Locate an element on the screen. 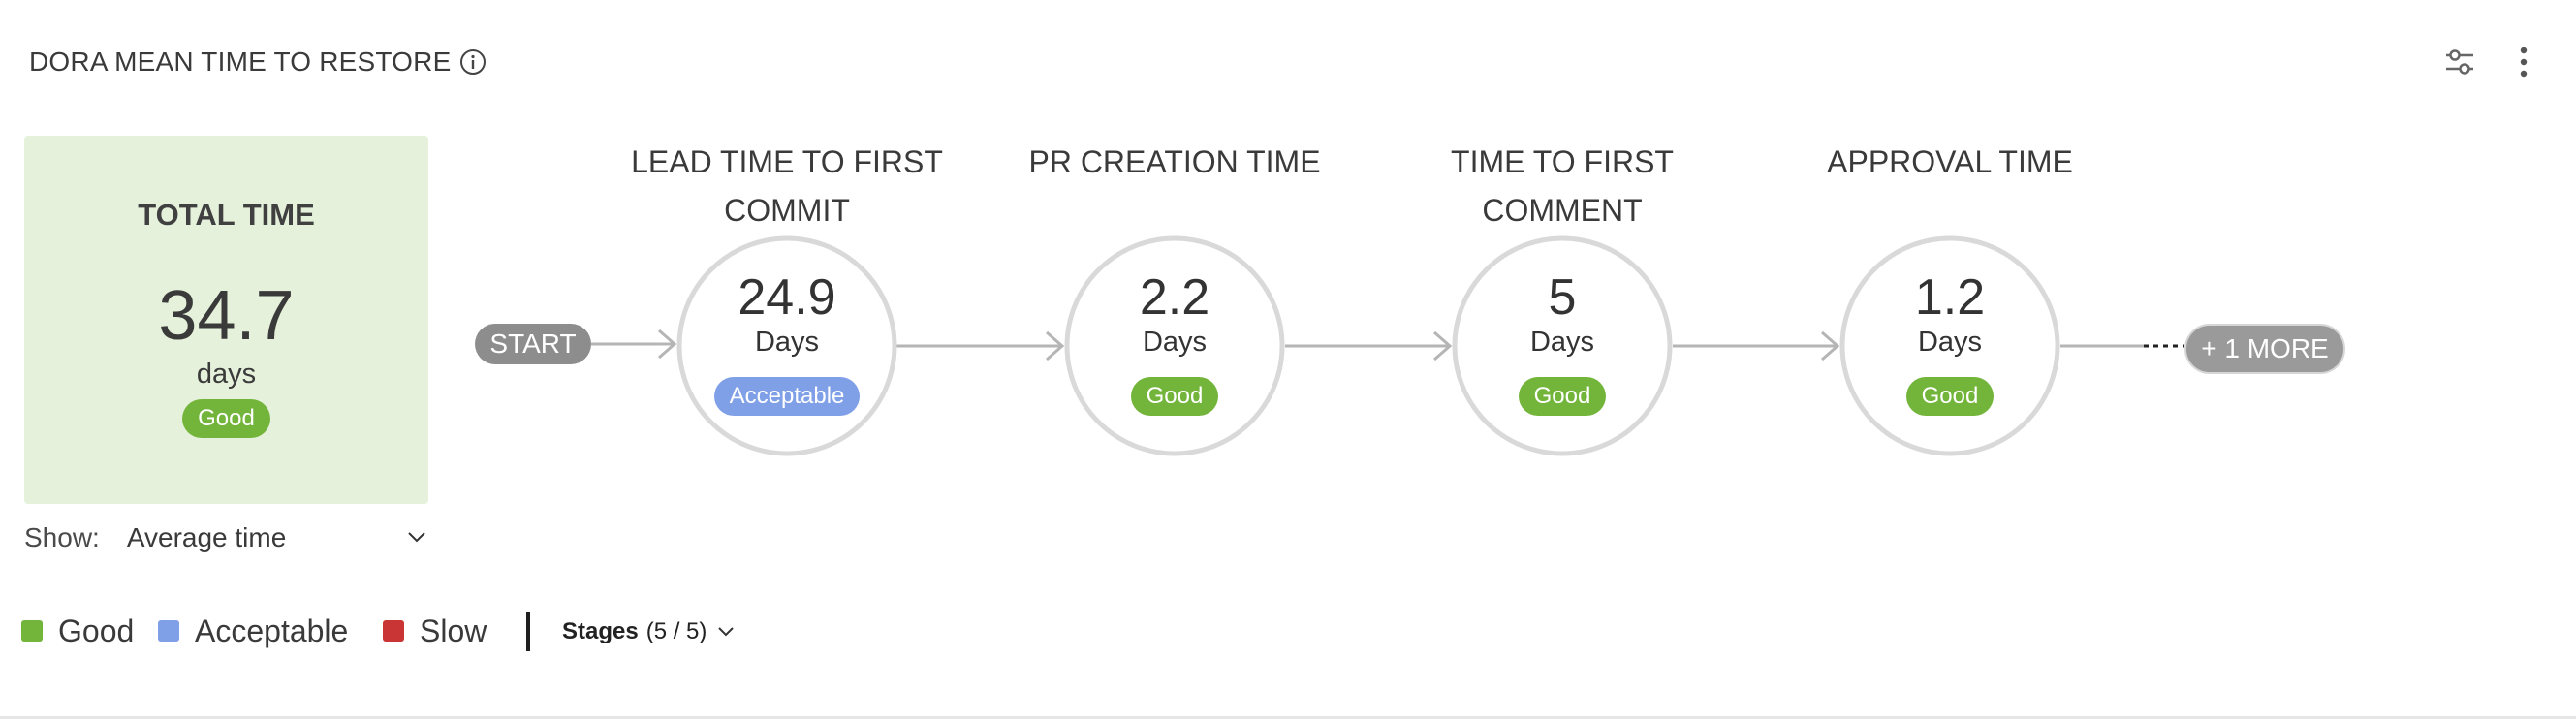 This screenshot has width=2576, height=721. legend-divider is located at coordinates (528, 631).